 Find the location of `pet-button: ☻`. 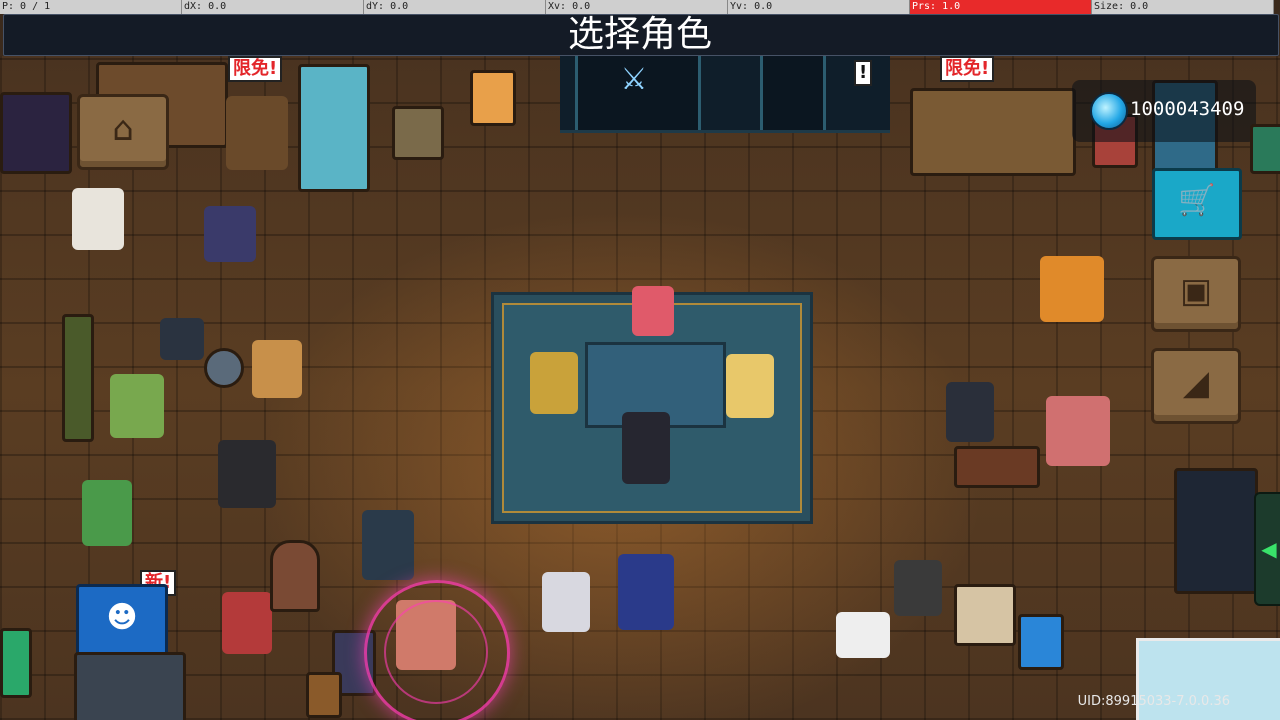

pet-button: ☻ is located at coordinates (122, 621).